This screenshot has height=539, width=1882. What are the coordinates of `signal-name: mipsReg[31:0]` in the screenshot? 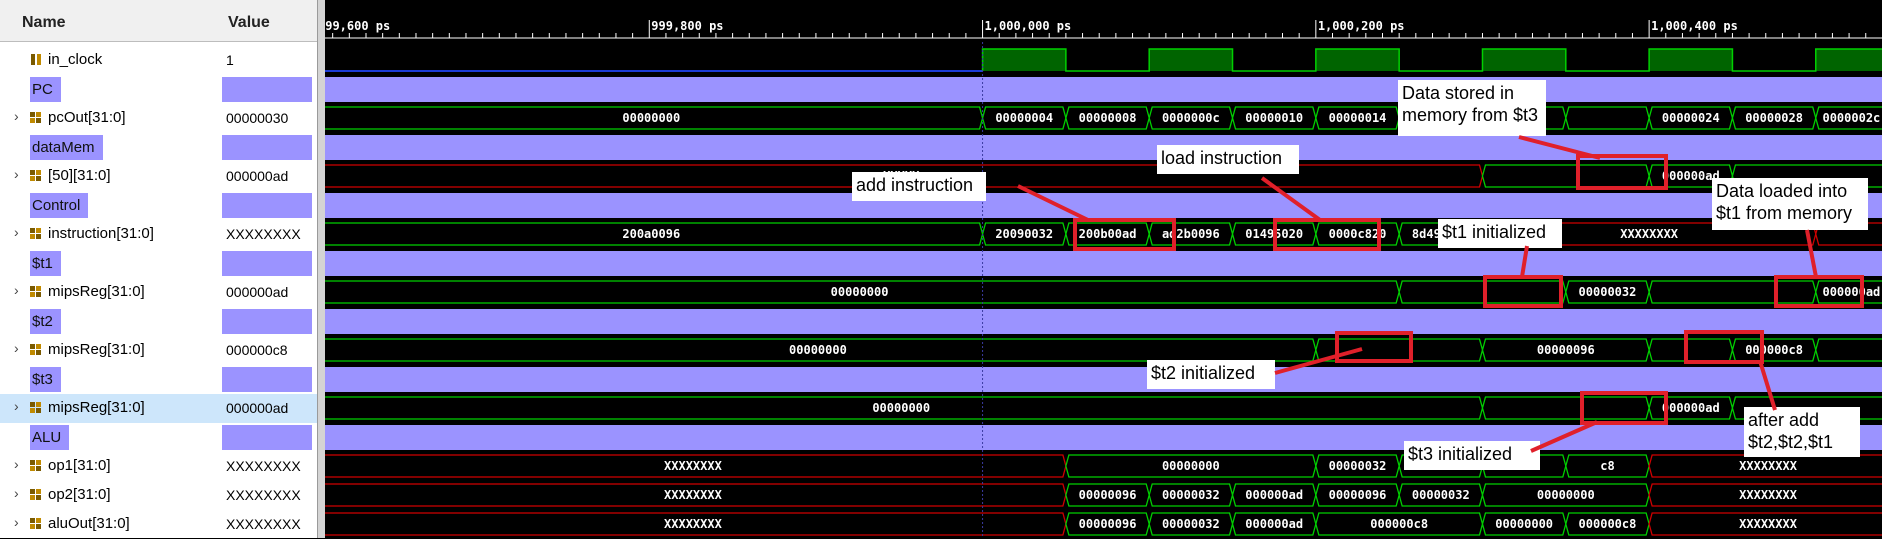 It's located at (96, 291).